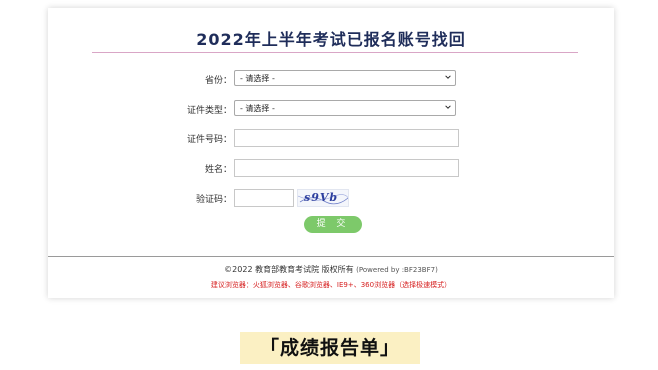 The width and height of the screenshot is (658, 370). What do you see at coordinates (257, 108) in the screenshot?
I see `id-type-select-value: - 请选择 -` at bounding box center [257, 108].